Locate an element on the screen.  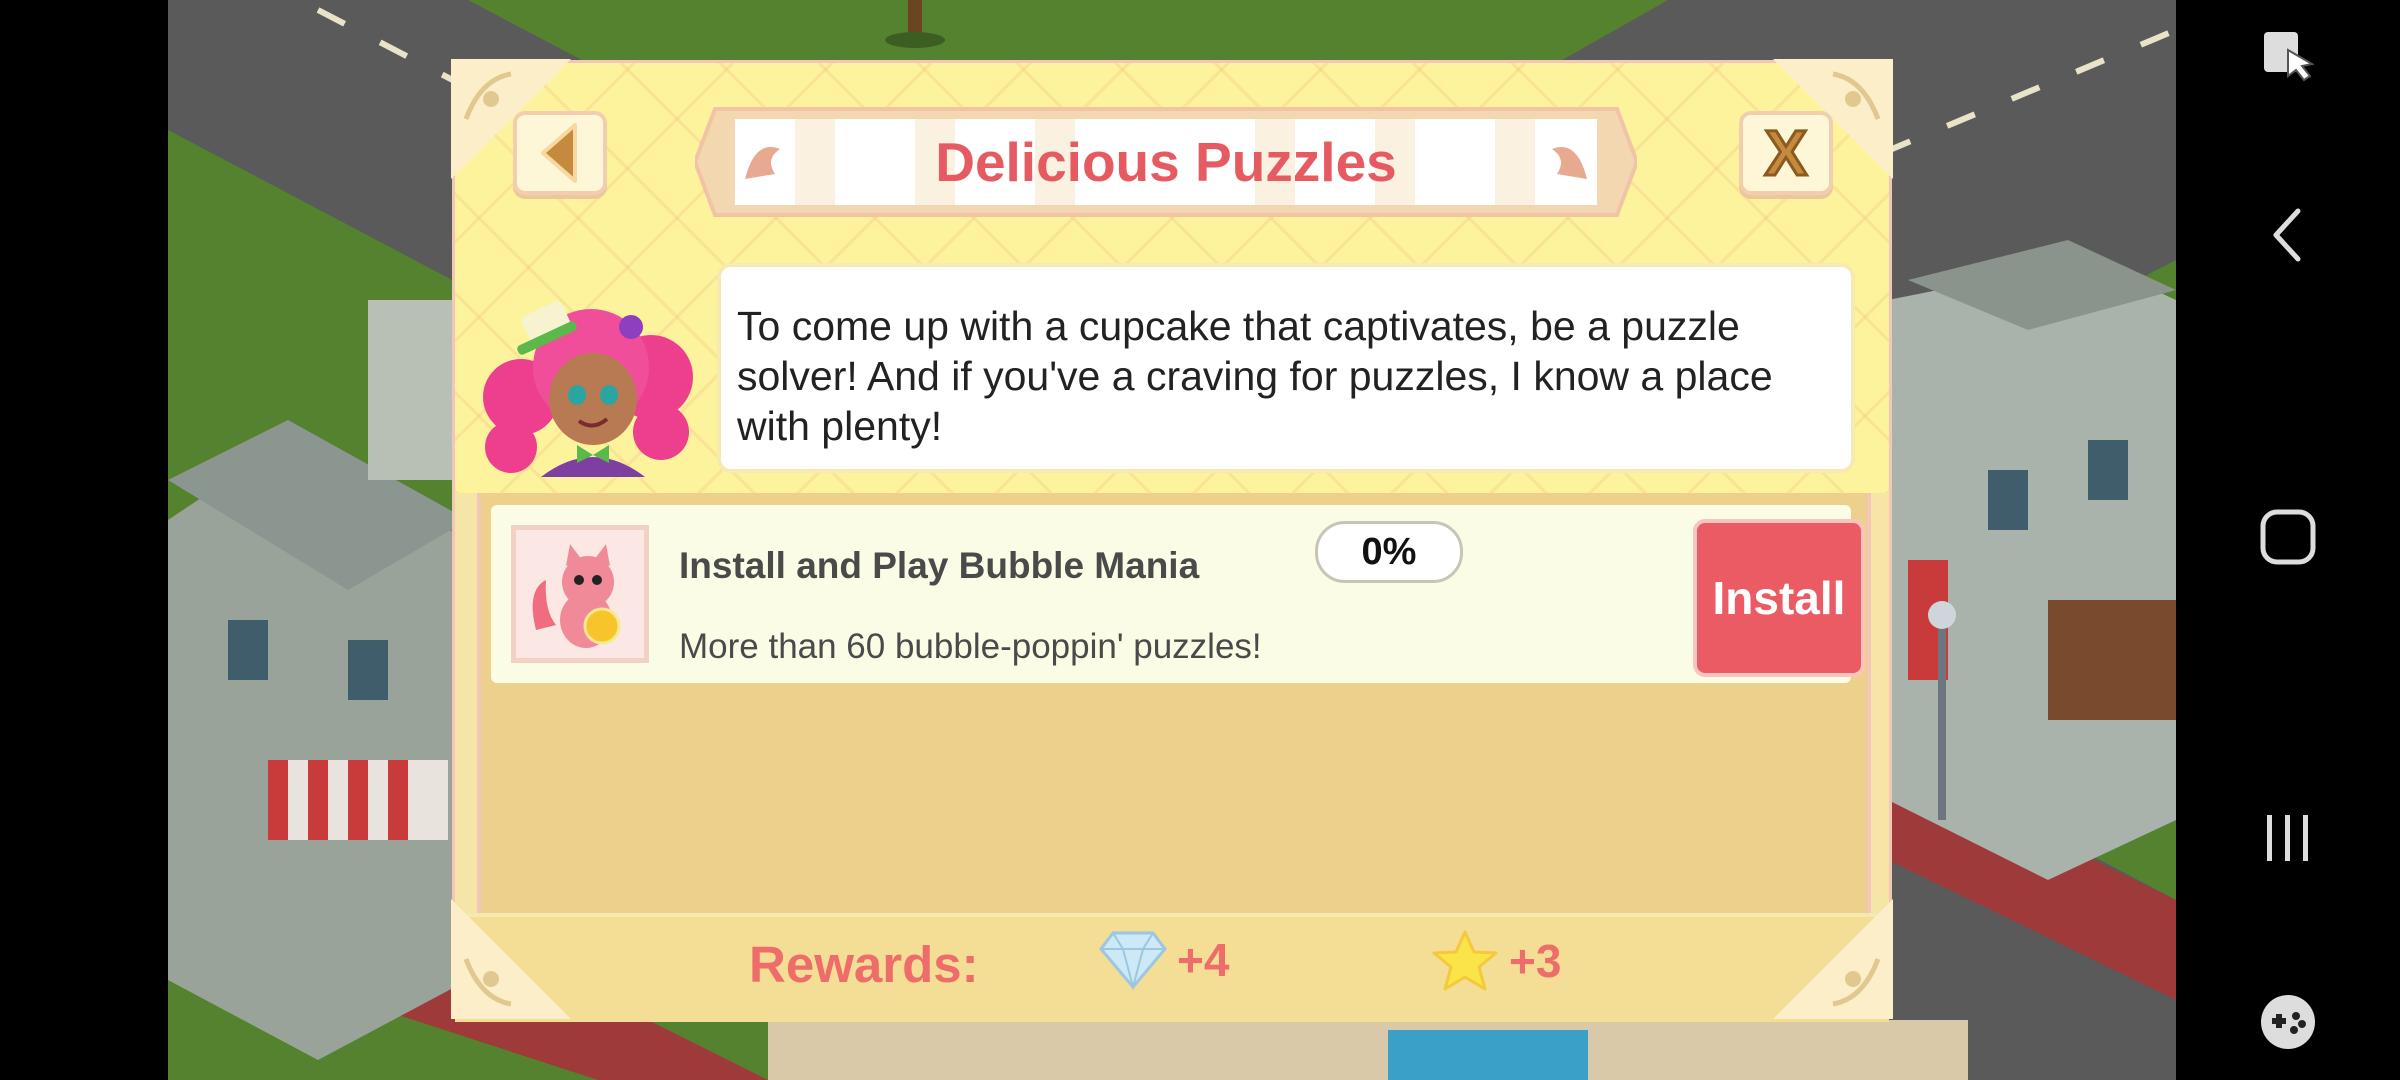
close-button: X is located at coordinates (1786, 153).